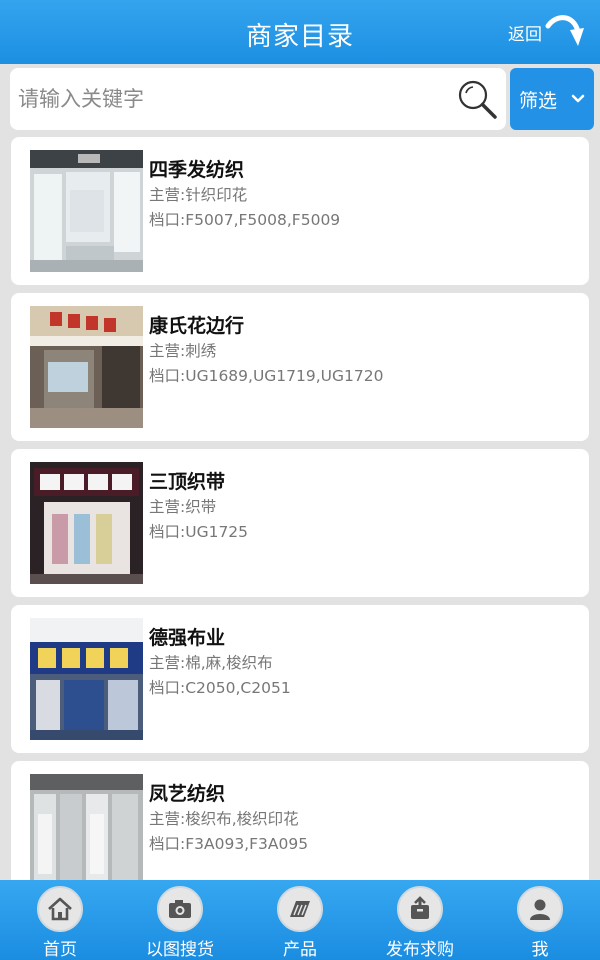  I want to click on tab-publish-request: 发布求购, so click(420, 920).